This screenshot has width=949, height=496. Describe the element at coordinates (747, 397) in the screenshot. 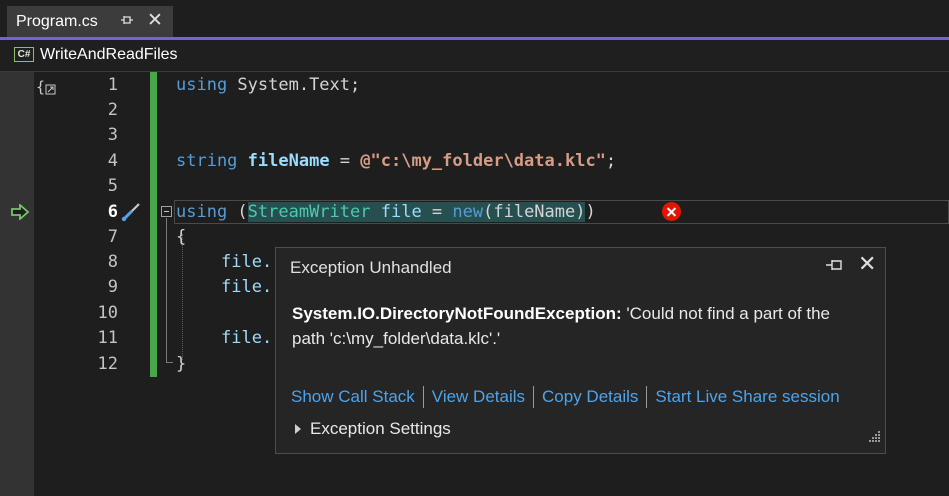

I see `start-live-share-link: Start Live Share session` at that location.